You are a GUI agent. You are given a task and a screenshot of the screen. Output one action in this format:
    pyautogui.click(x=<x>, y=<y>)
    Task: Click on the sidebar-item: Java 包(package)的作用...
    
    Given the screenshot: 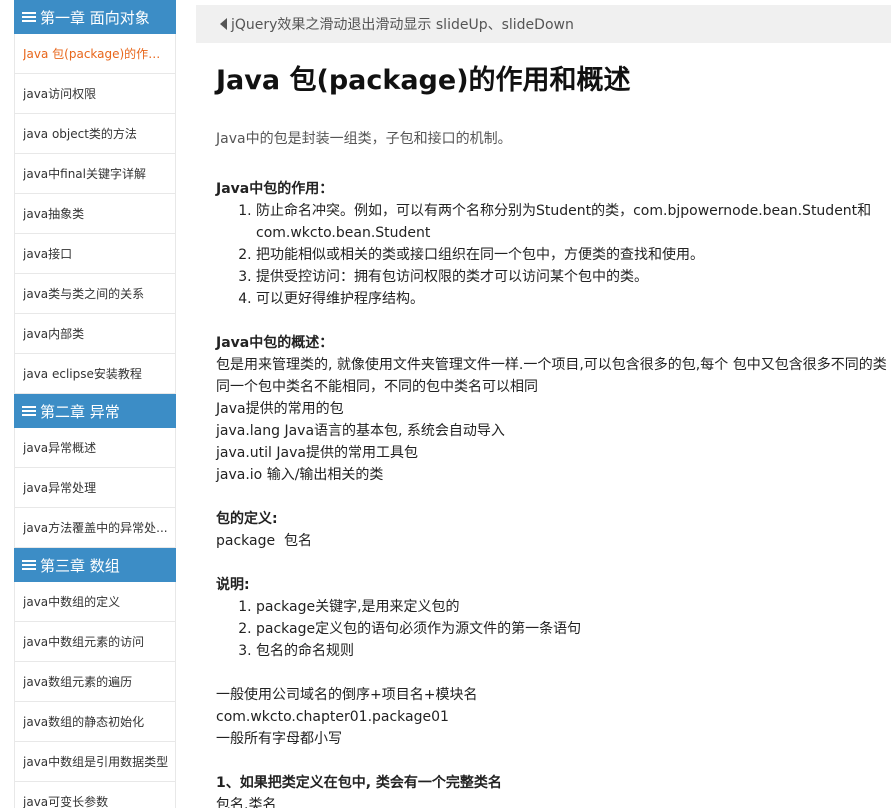 What is the action you would take?
    pyautogui.click(x=95, y=54)
    